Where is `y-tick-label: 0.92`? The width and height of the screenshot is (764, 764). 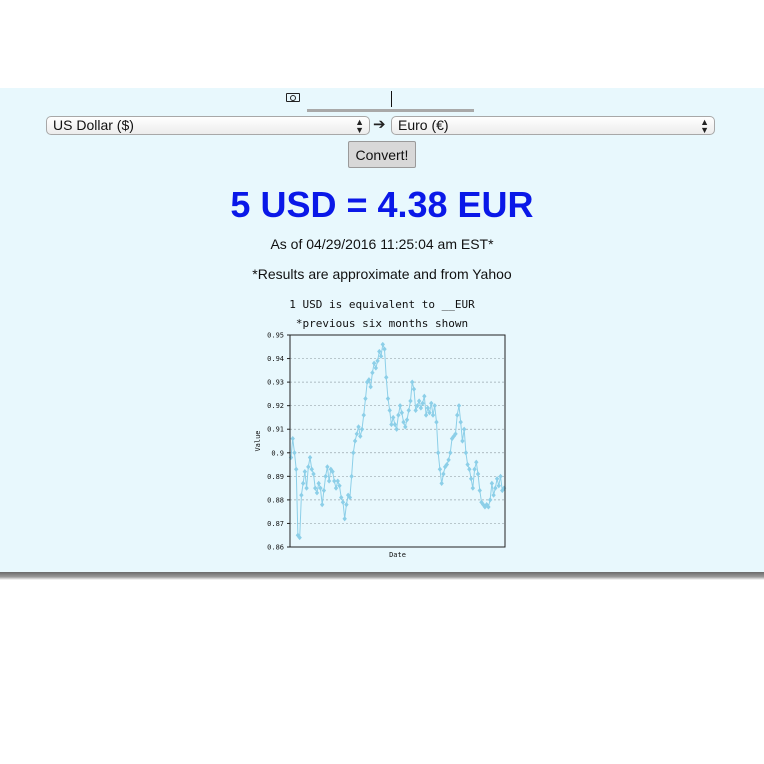
y-tick-label: 0.92 is located at coordinates (275, 406).